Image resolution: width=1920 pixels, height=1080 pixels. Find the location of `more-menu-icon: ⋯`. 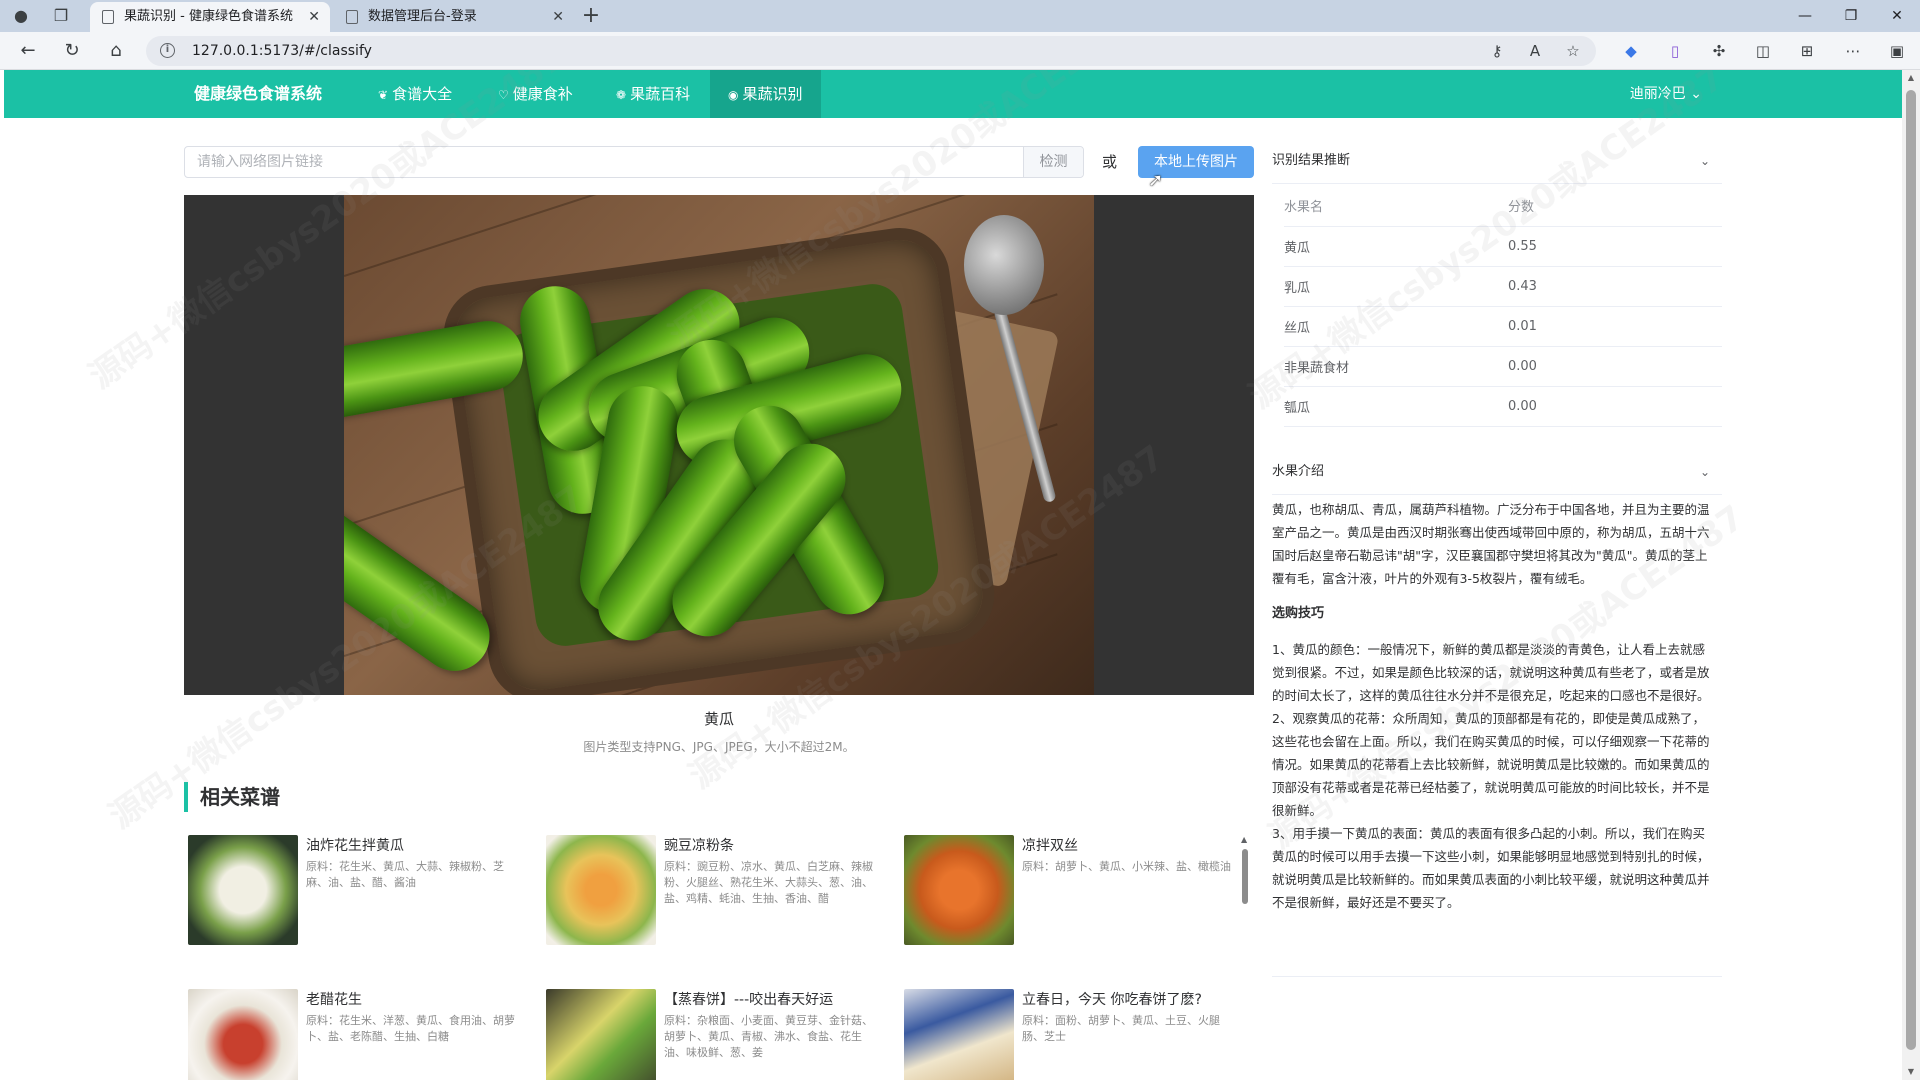

more-menu-icon: ⋯ is located at coordinates (1853, 51).